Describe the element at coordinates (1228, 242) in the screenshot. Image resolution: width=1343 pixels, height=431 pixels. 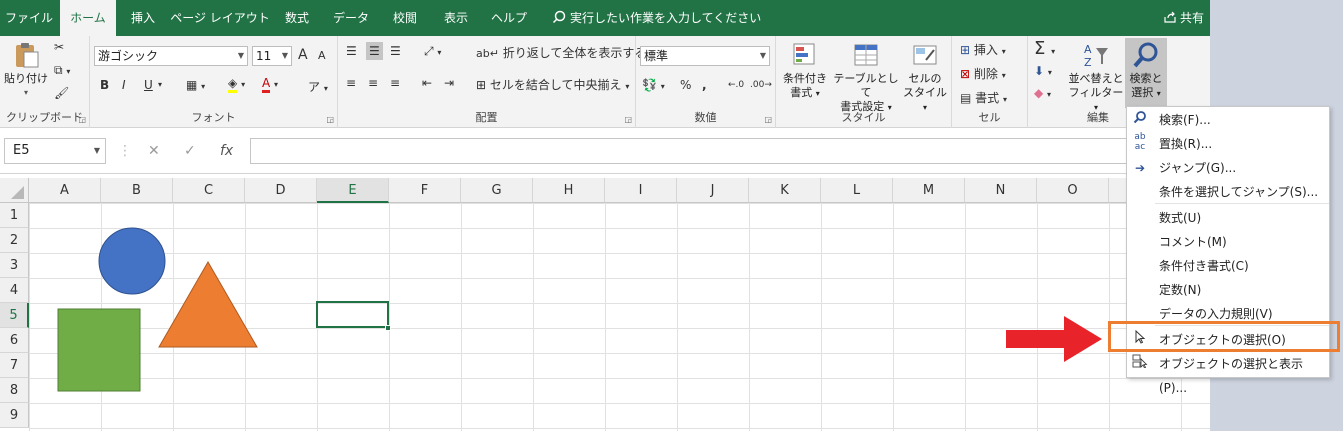
I see `menu-item-5: コメント(M)` at that location.